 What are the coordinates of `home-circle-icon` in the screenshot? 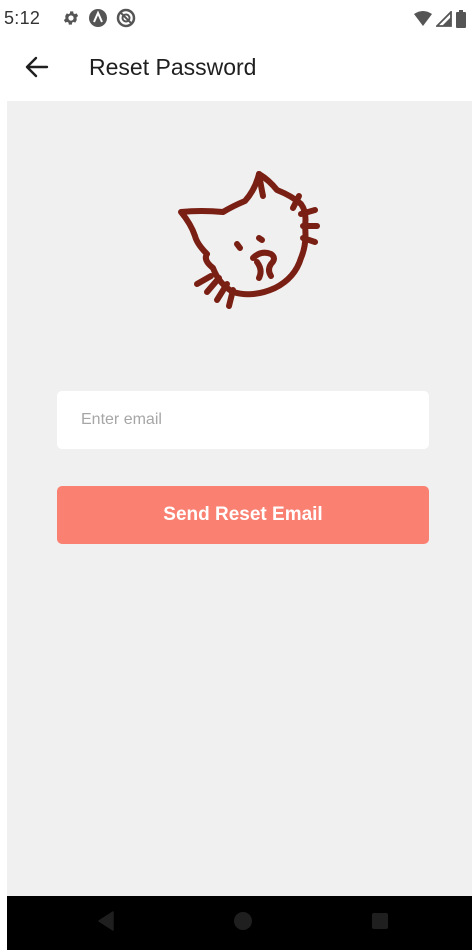 It's located at (243, 923).